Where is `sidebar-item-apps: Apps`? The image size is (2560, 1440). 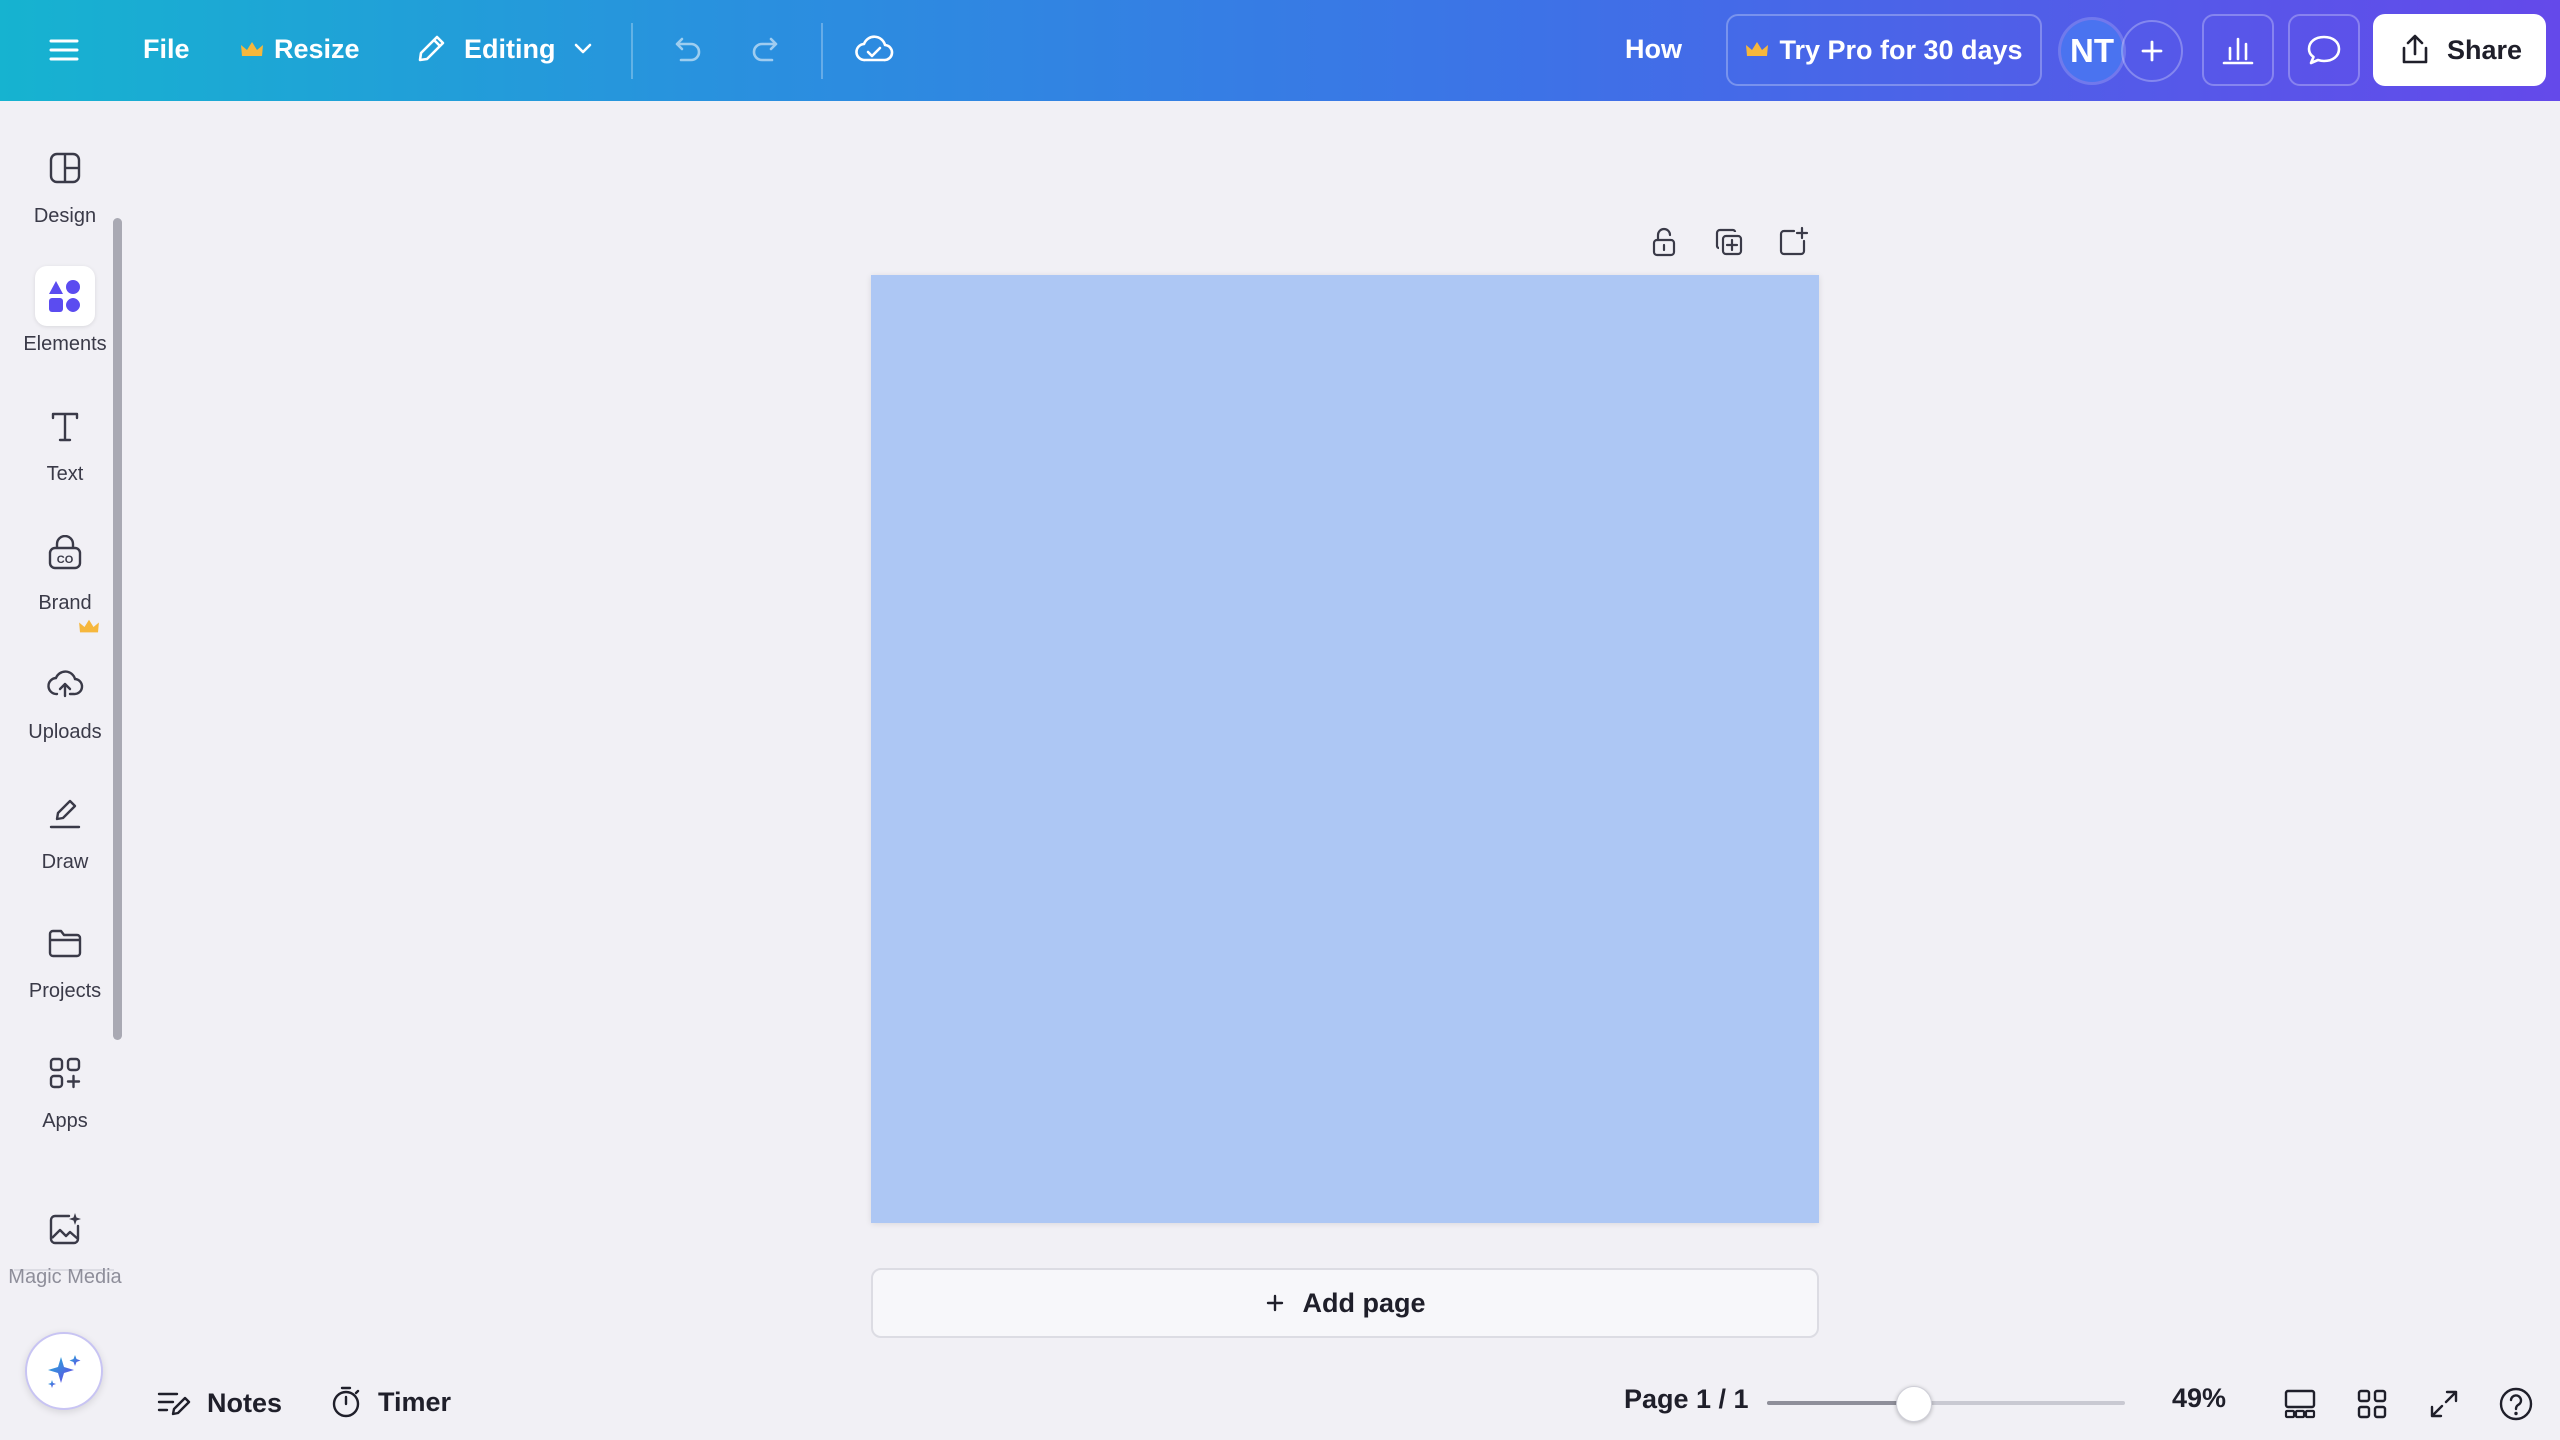
sidebar-item-apps: Apps is located at coordinates (65, 1102).